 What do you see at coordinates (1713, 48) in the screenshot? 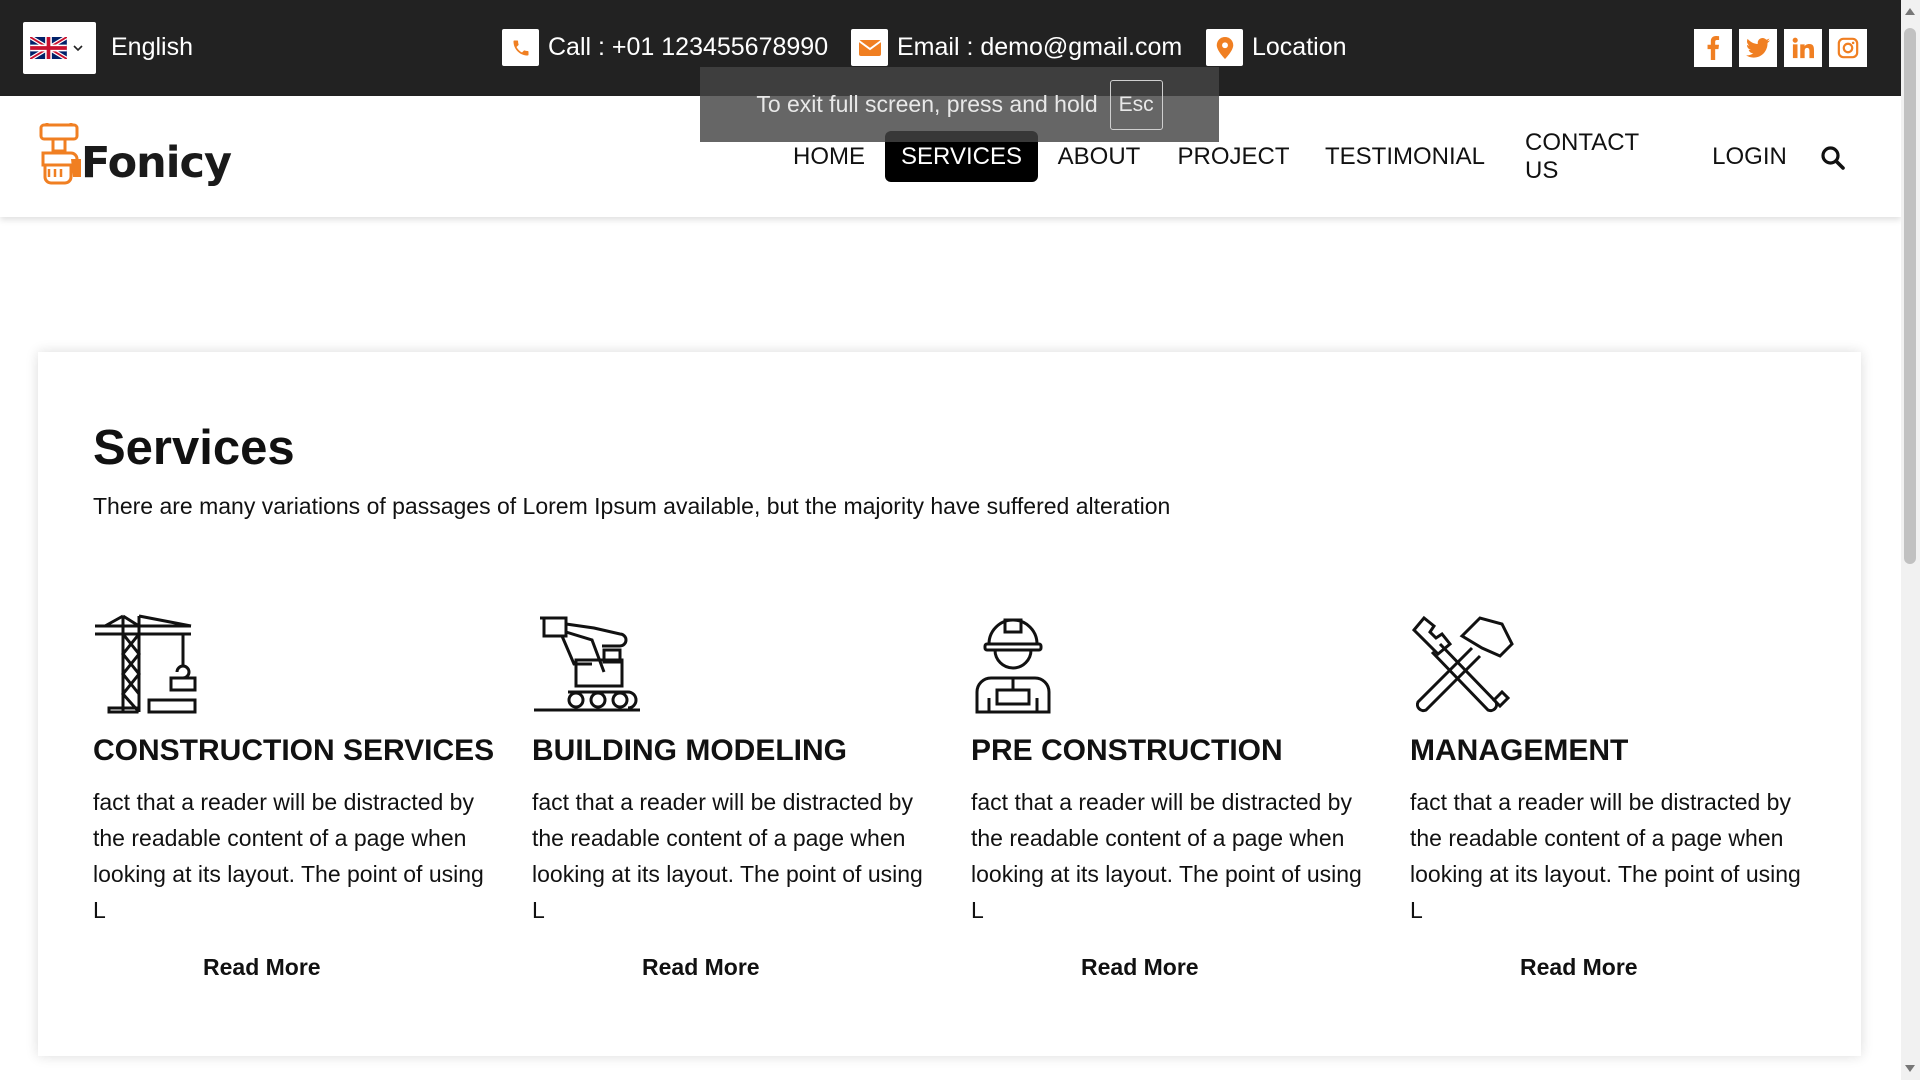
I see `facebook-icon` at bounding box center [1713, 48].